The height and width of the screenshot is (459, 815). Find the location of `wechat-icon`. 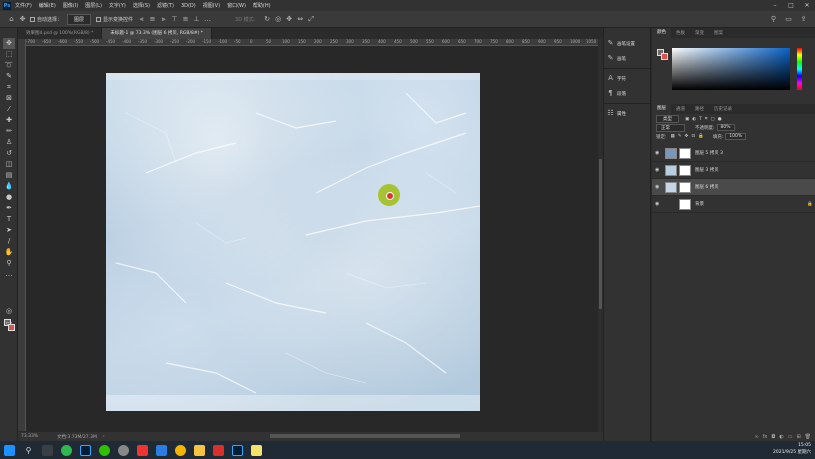

wechat-icon is located at coordinates (104, 450).